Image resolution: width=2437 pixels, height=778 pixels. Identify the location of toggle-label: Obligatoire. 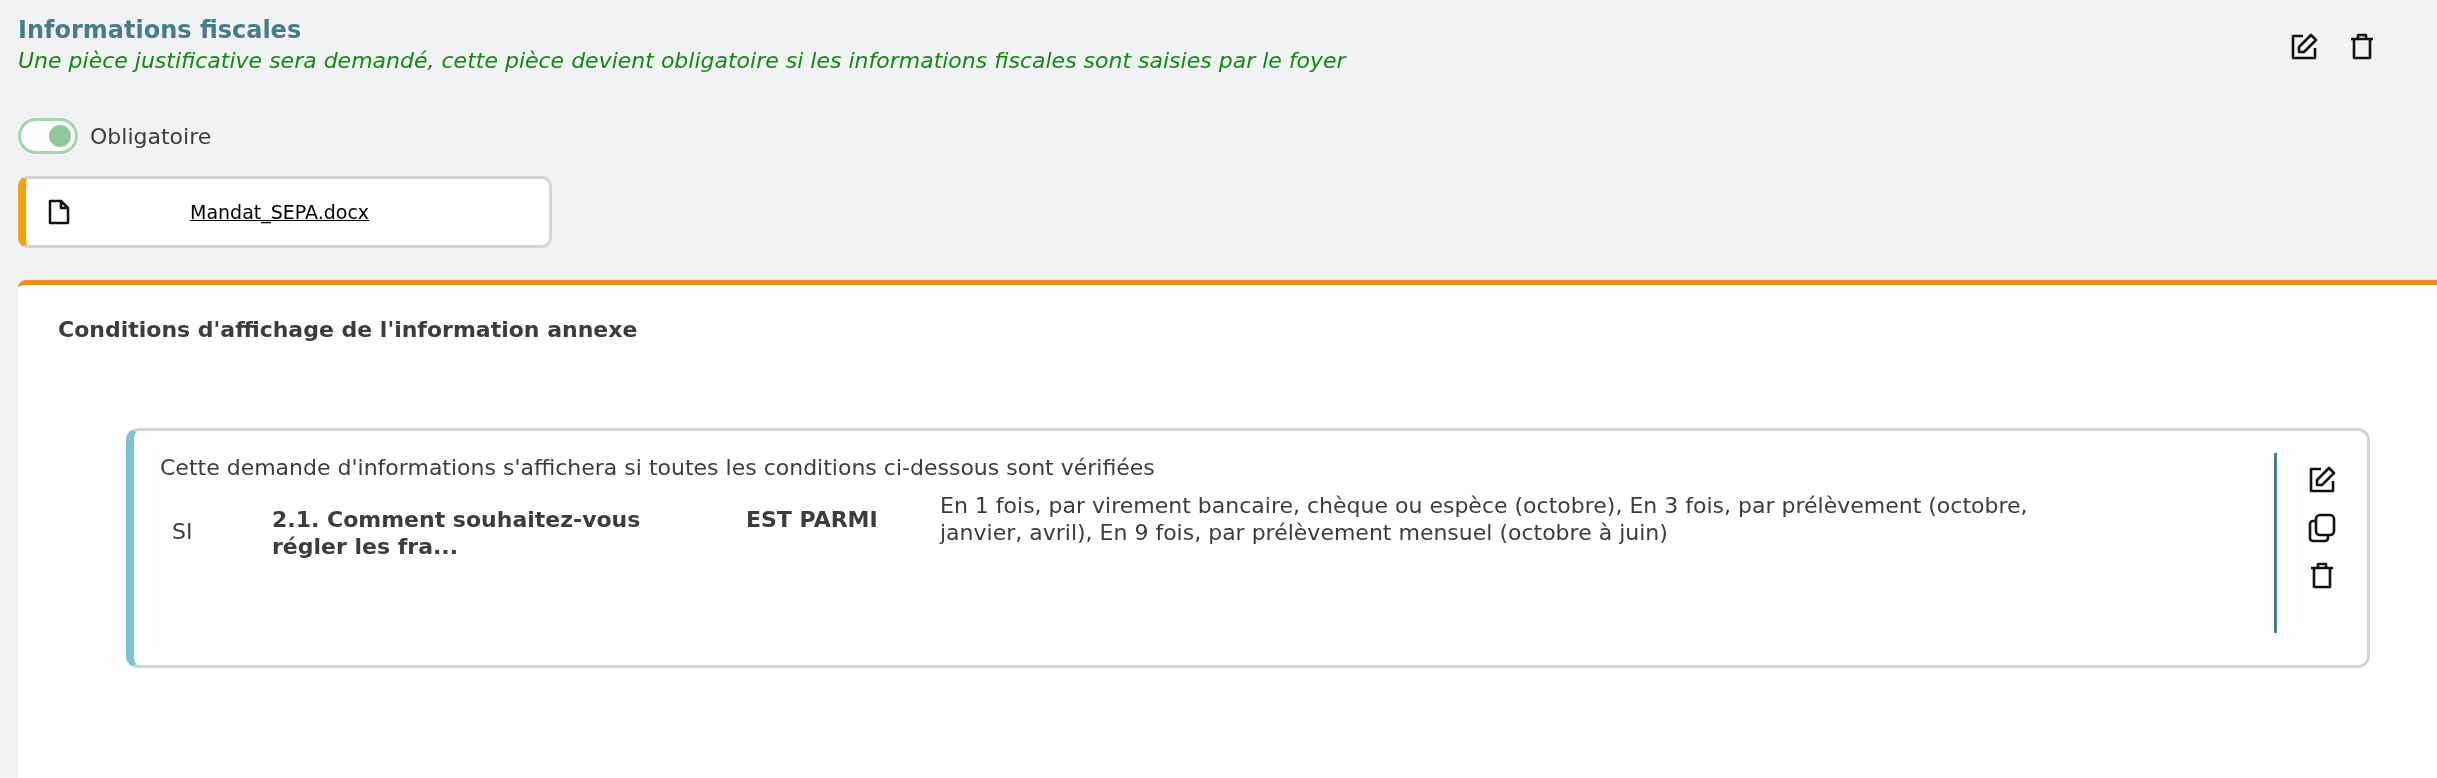
(151, 136).